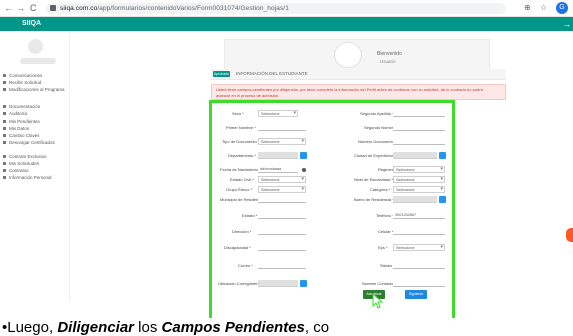 This screenshot has height=336, width=573. Describe the element at coordinates (543, 8) in the screenshot. I see `star-icon: ☆` at that location.